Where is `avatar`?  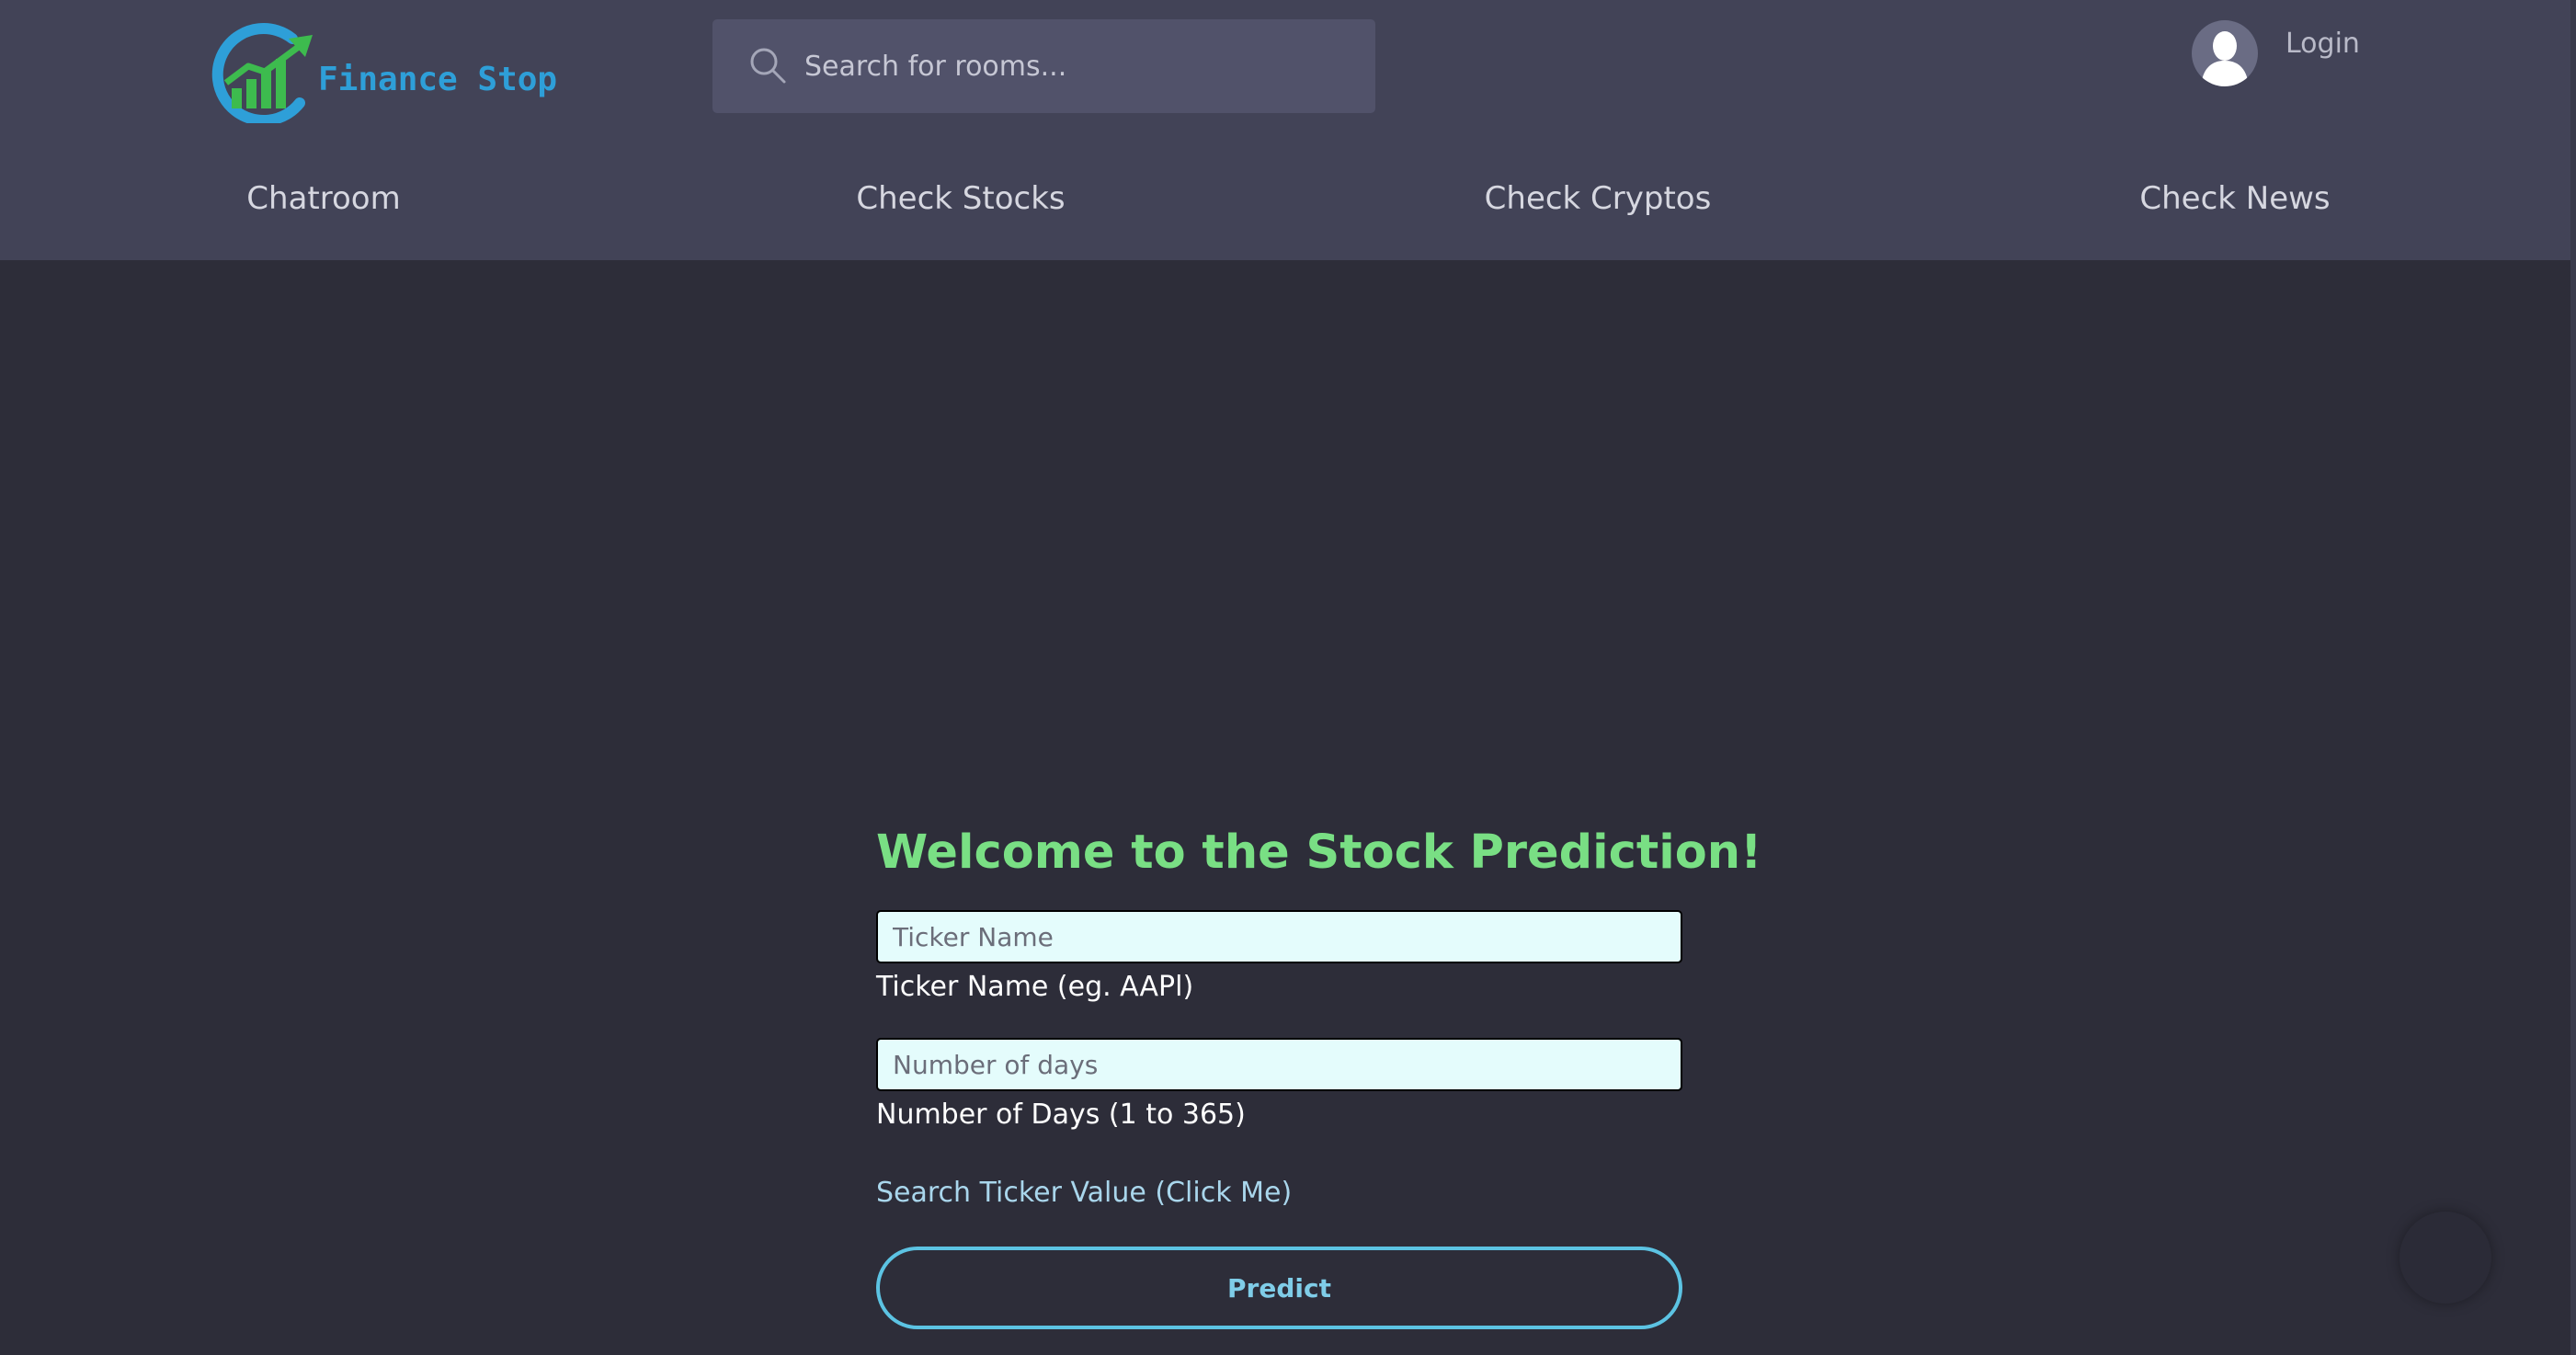
avatar is located at coordinates (2225, 53).